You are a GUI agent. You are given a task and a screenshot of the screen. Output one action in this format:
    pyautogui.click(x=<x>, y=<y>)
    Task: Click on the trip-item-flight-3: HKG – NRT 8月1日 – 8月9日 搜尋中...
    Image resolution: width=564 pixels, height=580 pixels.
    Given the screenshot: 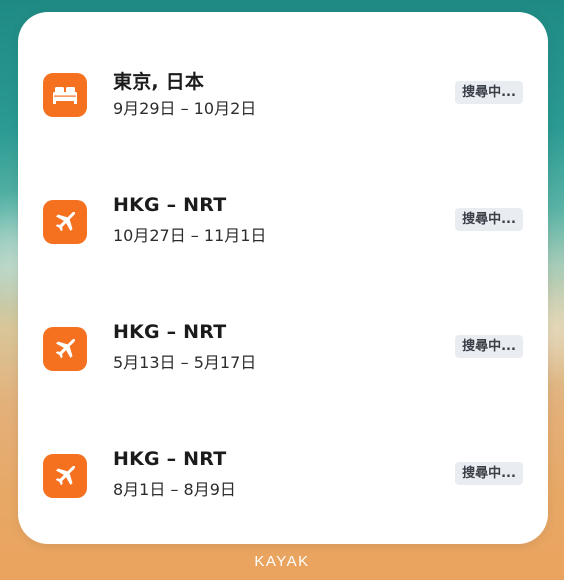 What is the action you would take?
    pyautogui.click(x=283, y=471)
    